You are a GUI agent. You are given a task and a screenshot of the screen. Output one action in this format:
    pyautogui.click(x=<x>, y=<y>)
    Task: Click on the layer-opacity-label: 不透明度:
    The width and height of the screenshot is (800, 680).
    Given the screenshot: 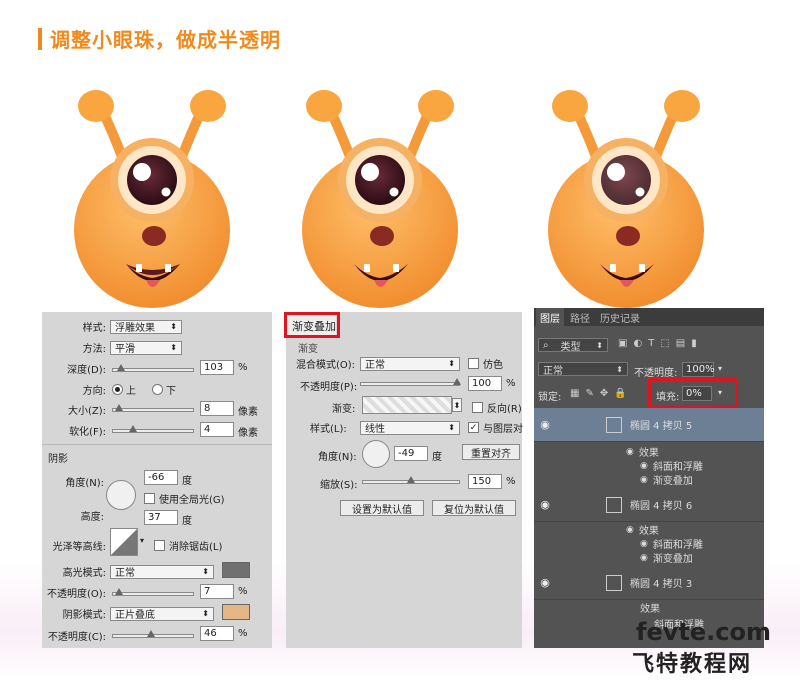 What is the action you would take?
    pyautogui.click(x=656, y=373)
    